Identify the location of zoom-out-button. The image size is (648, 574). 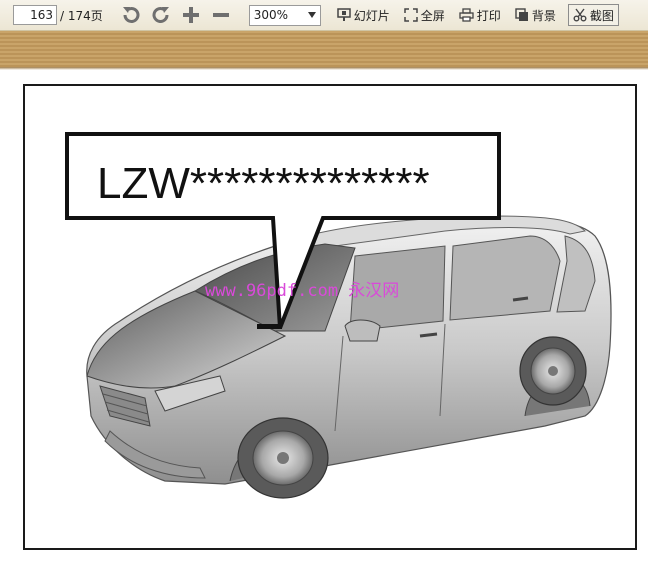
(221, 15).